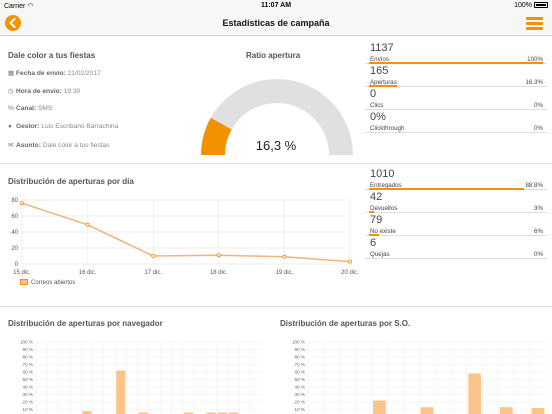  What do you see at coordinates (14, 201) in the screenshot?
I see `y-tick-label: 80` at bounding box center [14, 201].